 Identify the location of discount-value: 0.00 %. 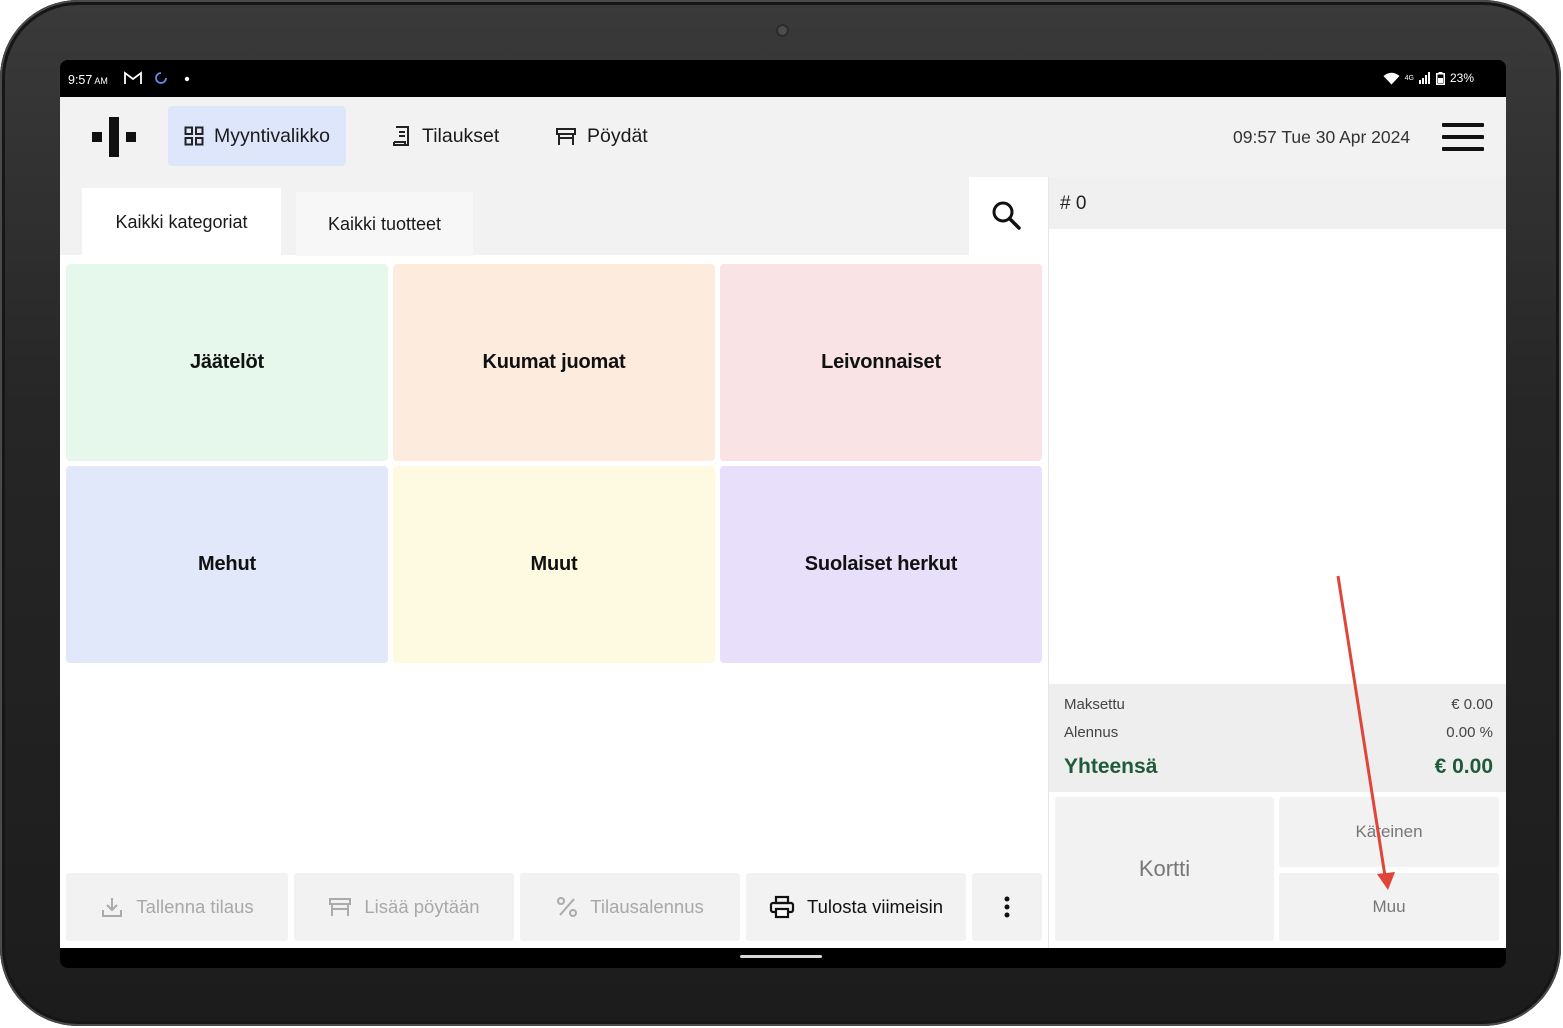
(1469, 732).